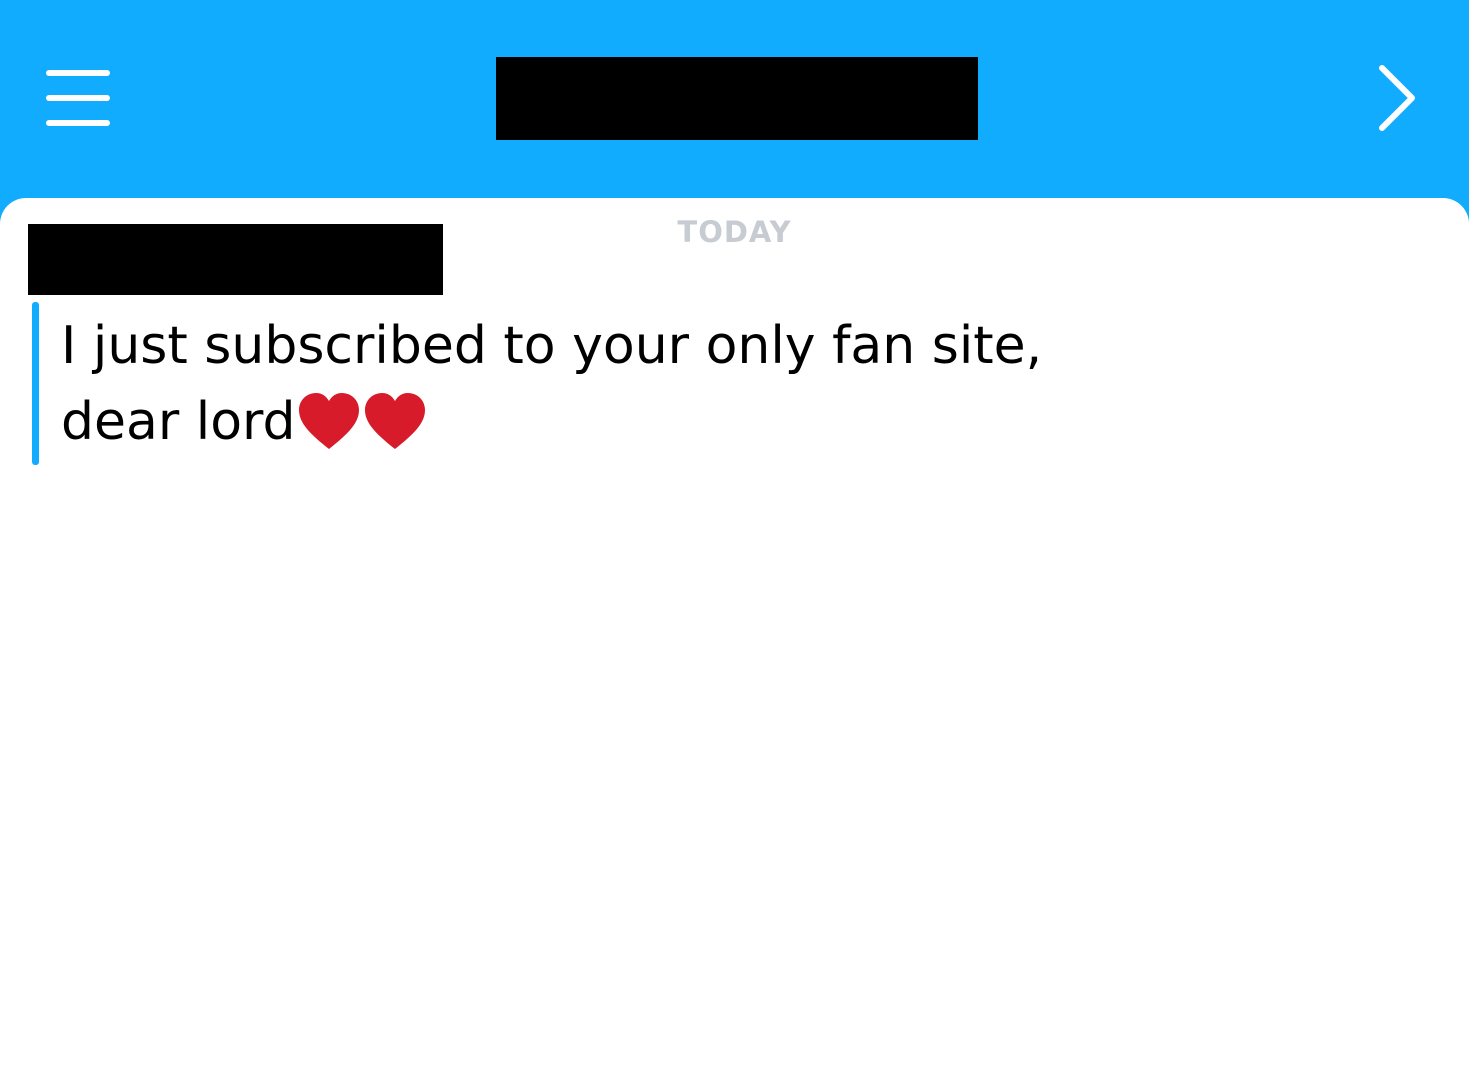  Describe the element at coordinates (178, 422) in the screenshot. I see `message-line-2: dear lord` at that location.